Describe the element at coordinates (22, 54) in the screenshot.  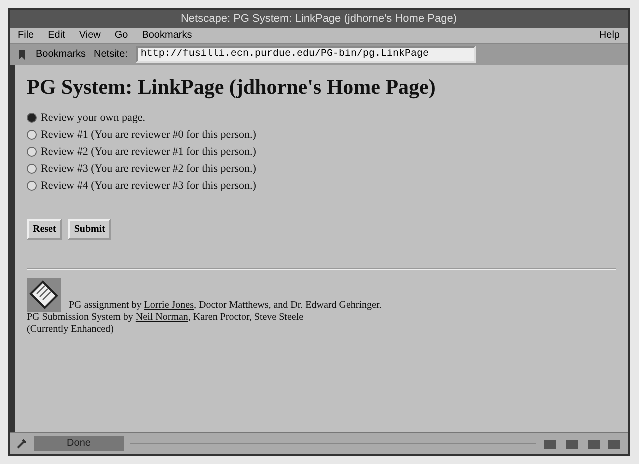
I see `bookmark-icon` at that location.